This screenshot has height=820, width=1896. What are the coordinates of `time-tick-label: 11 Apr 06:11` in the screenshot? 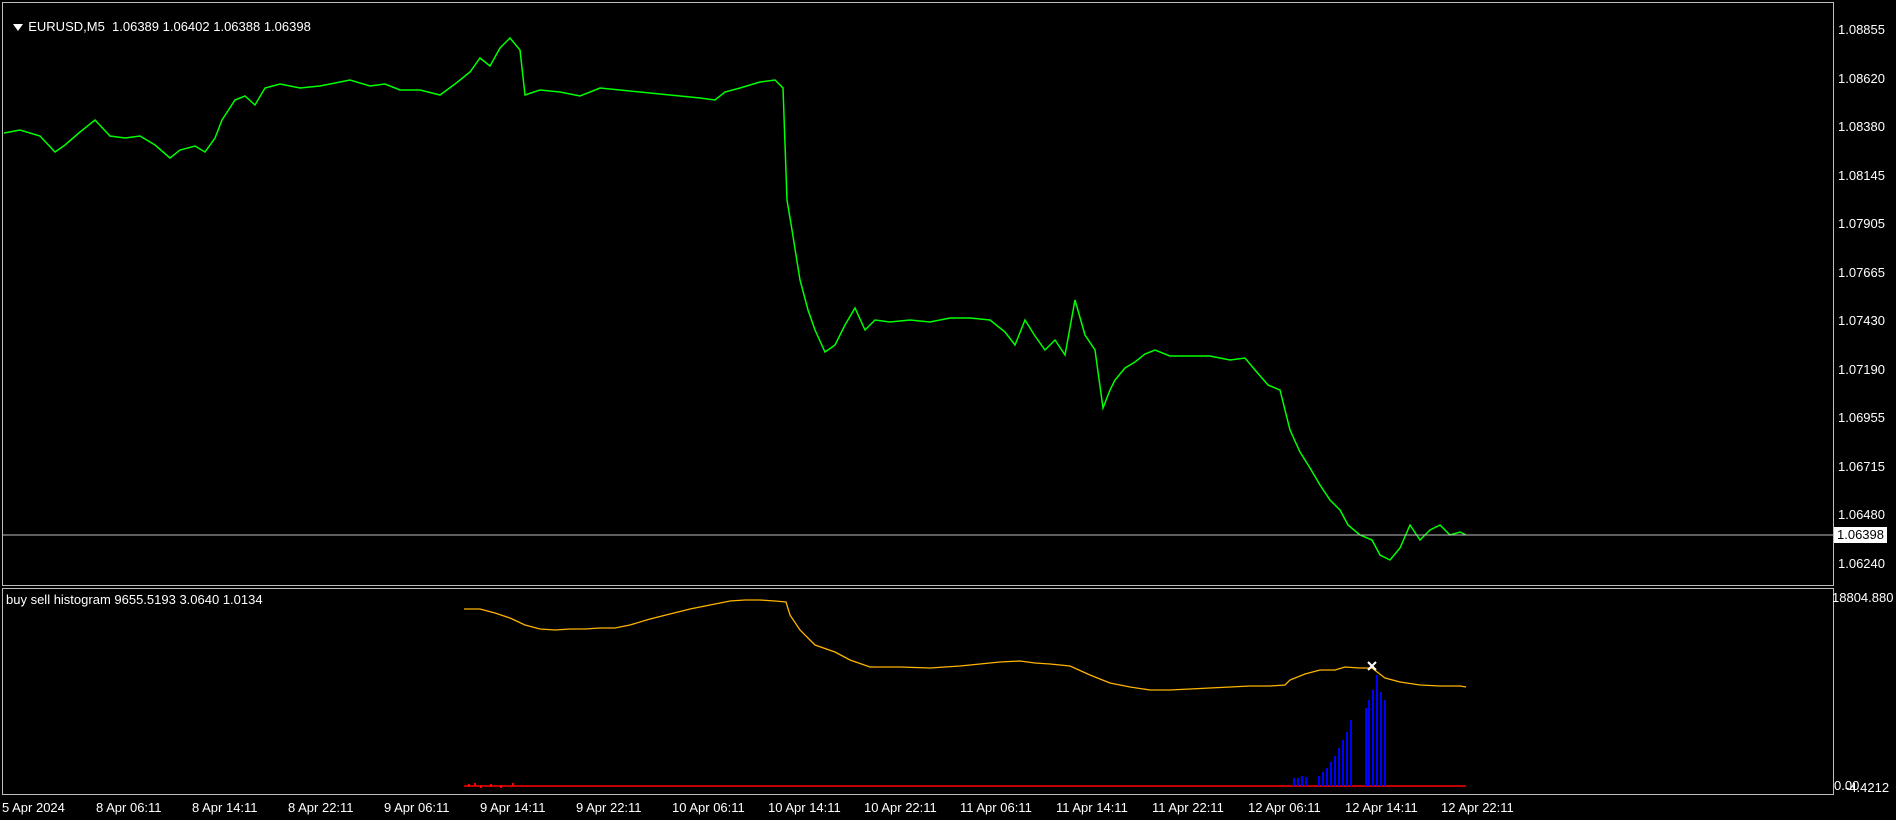 It's located at (996, 807).